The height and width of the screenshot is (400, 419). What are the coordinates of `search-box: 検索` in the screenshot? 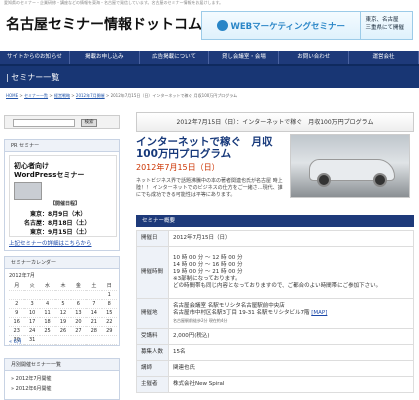 It's located at (62, 122).